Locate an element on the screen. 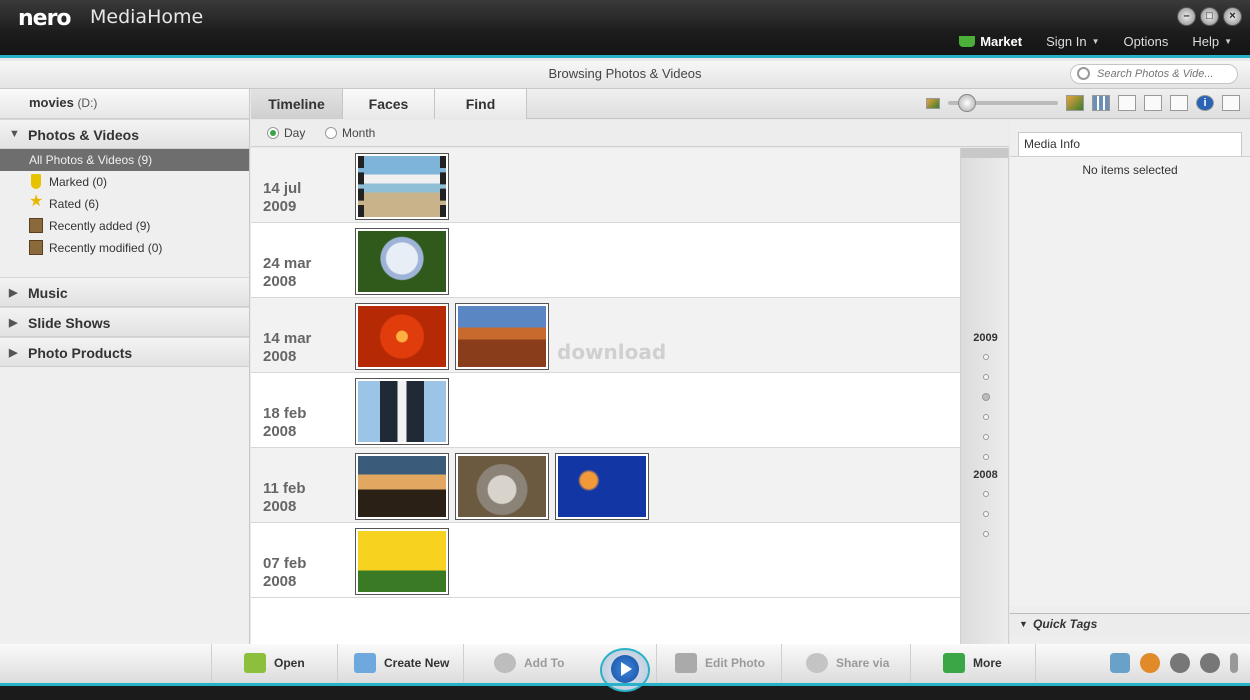  market-button: Market is located at coordinates (990, 41).